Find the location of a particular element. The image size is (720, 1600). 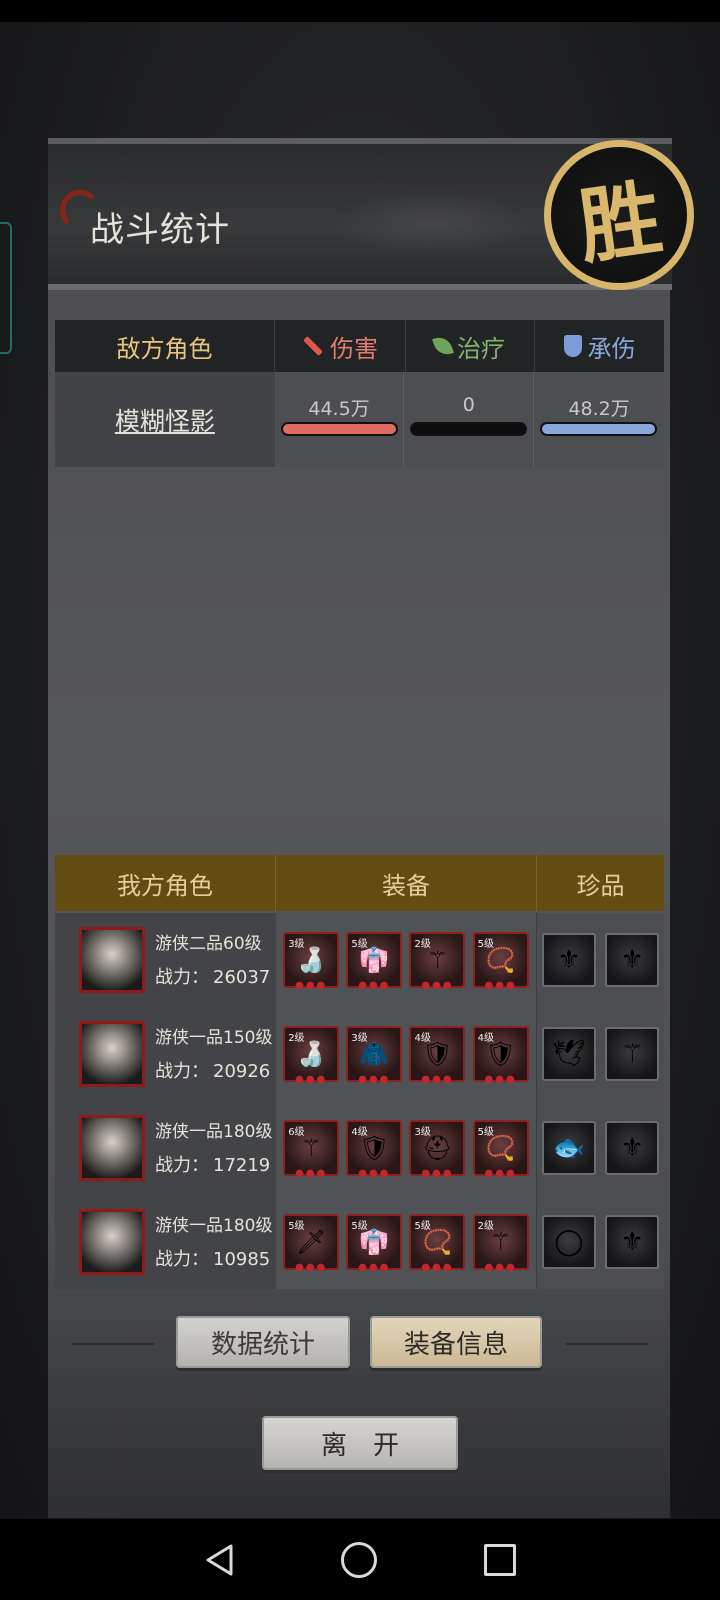

equipment-slot: 2级 🍶 ●●● is located at coordinates (311, 1055).